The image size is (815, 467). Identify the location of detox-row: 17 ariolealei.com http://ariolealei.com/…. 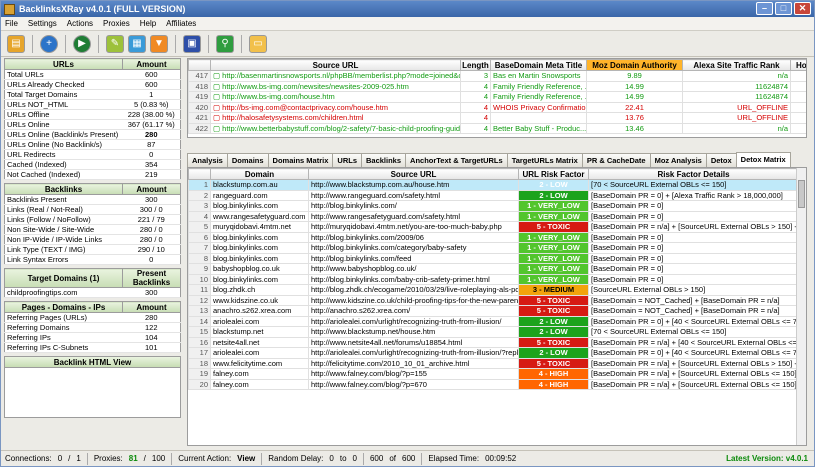
(493, 353).